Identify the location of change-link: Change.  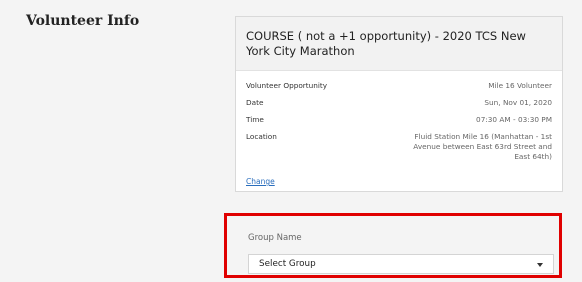
(260, 181).